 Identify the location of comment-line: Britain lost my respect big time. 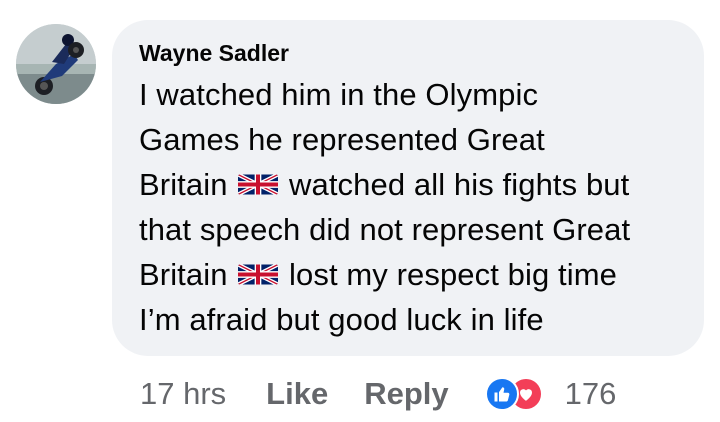
(378, 274).